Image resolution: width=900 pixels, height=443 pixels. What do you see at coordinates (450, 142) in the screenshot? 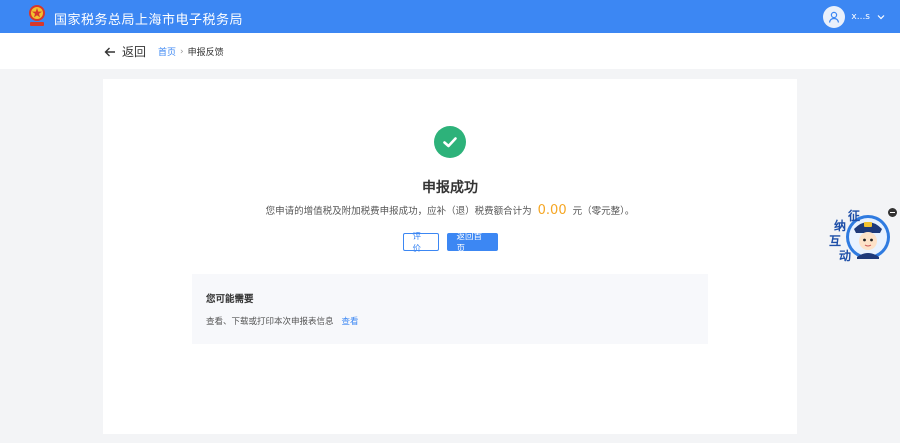
I see `success-check-icon` at bounding box center [450, 142].